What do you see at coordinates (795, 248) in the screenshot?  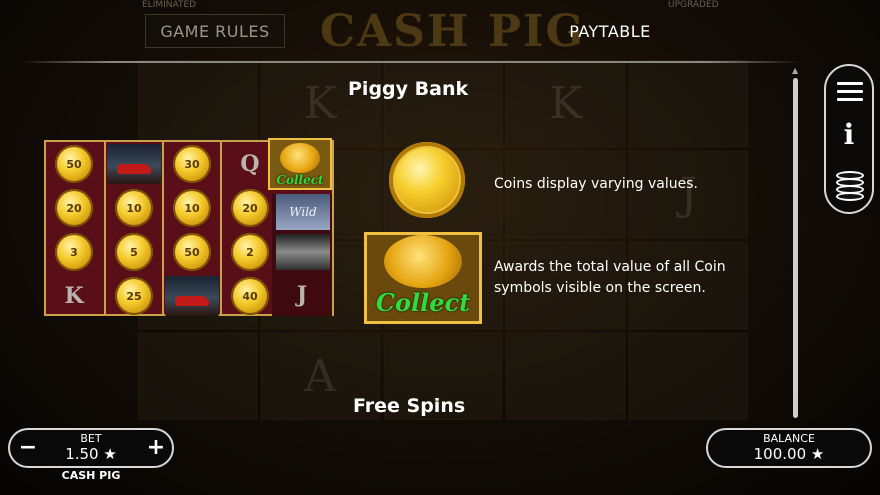 I see `scroll-thumb` at bounding box center [795, 248].